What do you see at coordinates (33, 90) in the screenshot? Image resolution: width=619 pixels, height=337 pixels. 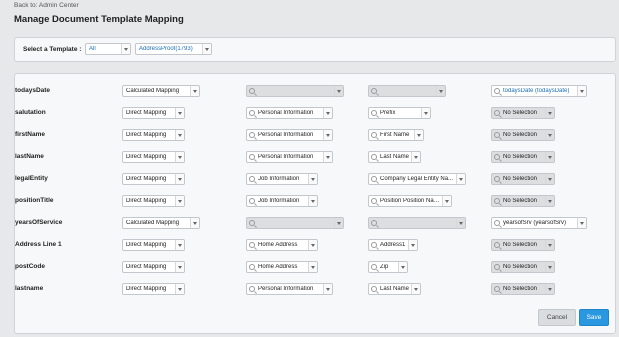 I see `row-label: todaysDate` at bounding box center [33, 90].